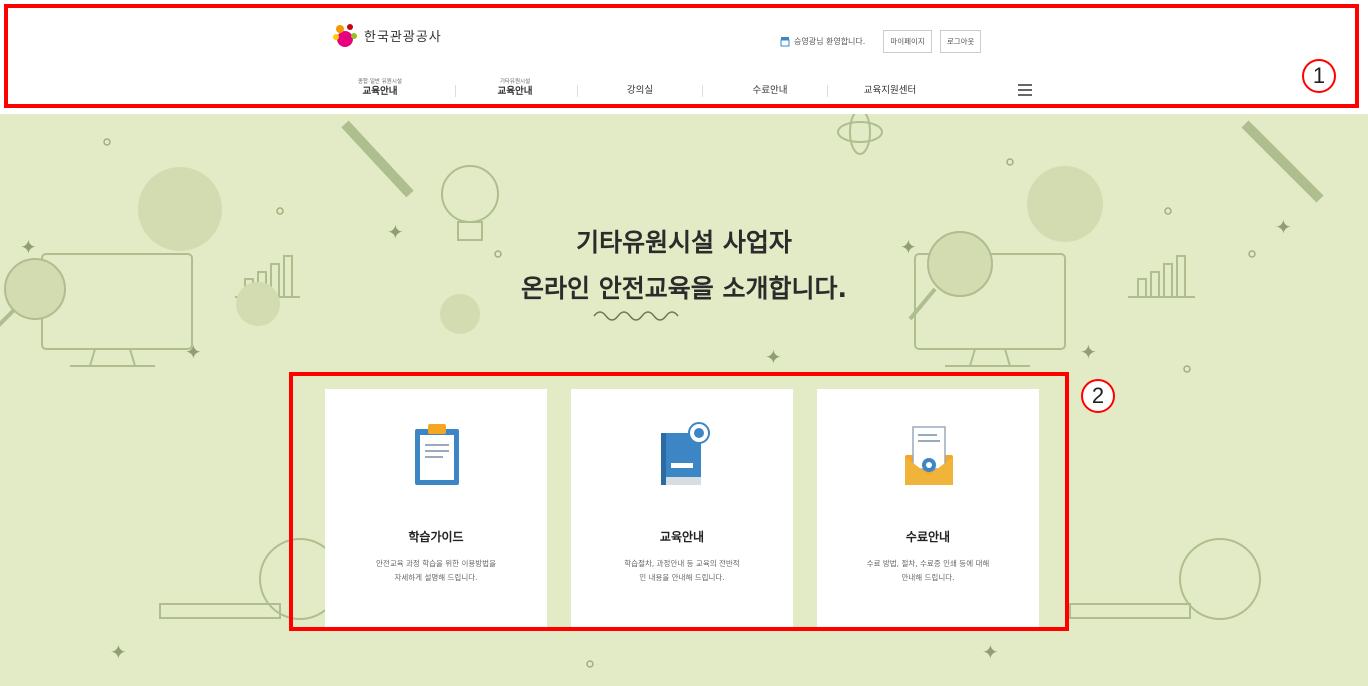 The image size is (1368, 686). What do you see at coordinates (684, 242) in the screenshot?
I see `hero-line-1: 기타유원시설 사업자` at bounding box center [684, 242].